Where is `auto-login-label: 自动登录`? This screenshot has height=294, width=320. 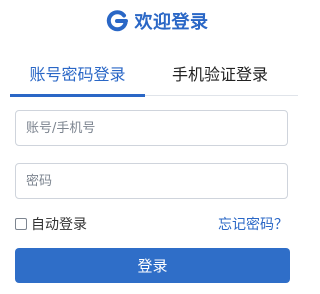 auto-login-label: 自动登录 is located at coordinates (59, 225).